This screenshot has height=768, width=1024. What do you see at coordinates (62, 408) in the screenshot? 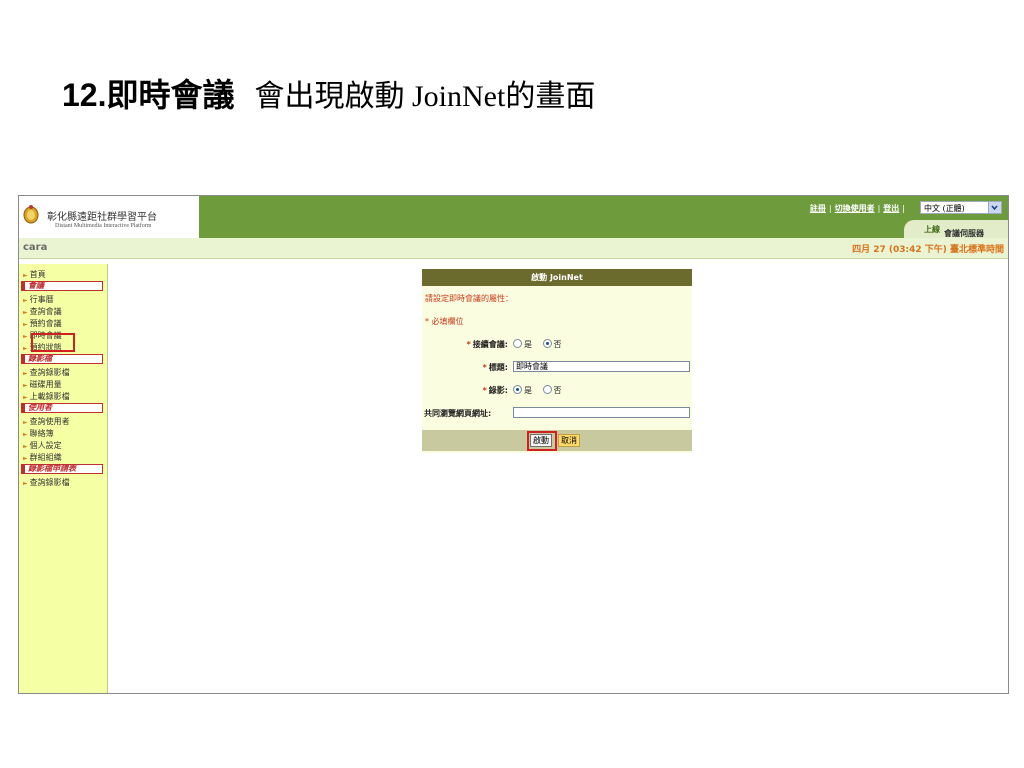
I see `sidebar-section-users: 使用者` at bounding box center [62, 408].